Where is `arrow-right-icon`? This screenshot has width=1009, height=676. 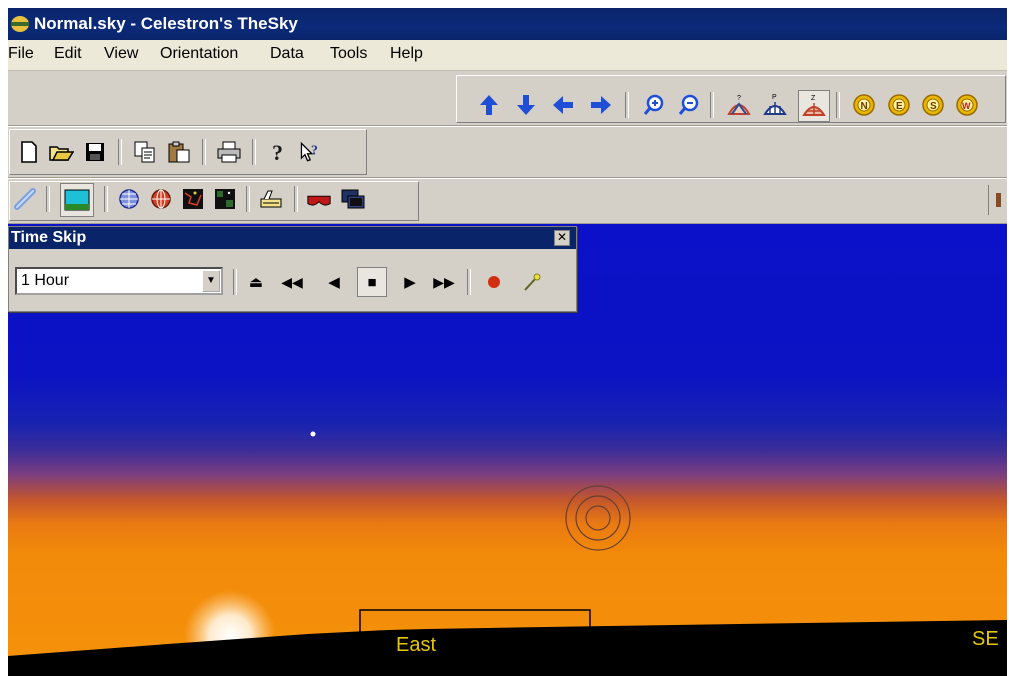 arrow-right-icon is located at coordinates (601, 105).